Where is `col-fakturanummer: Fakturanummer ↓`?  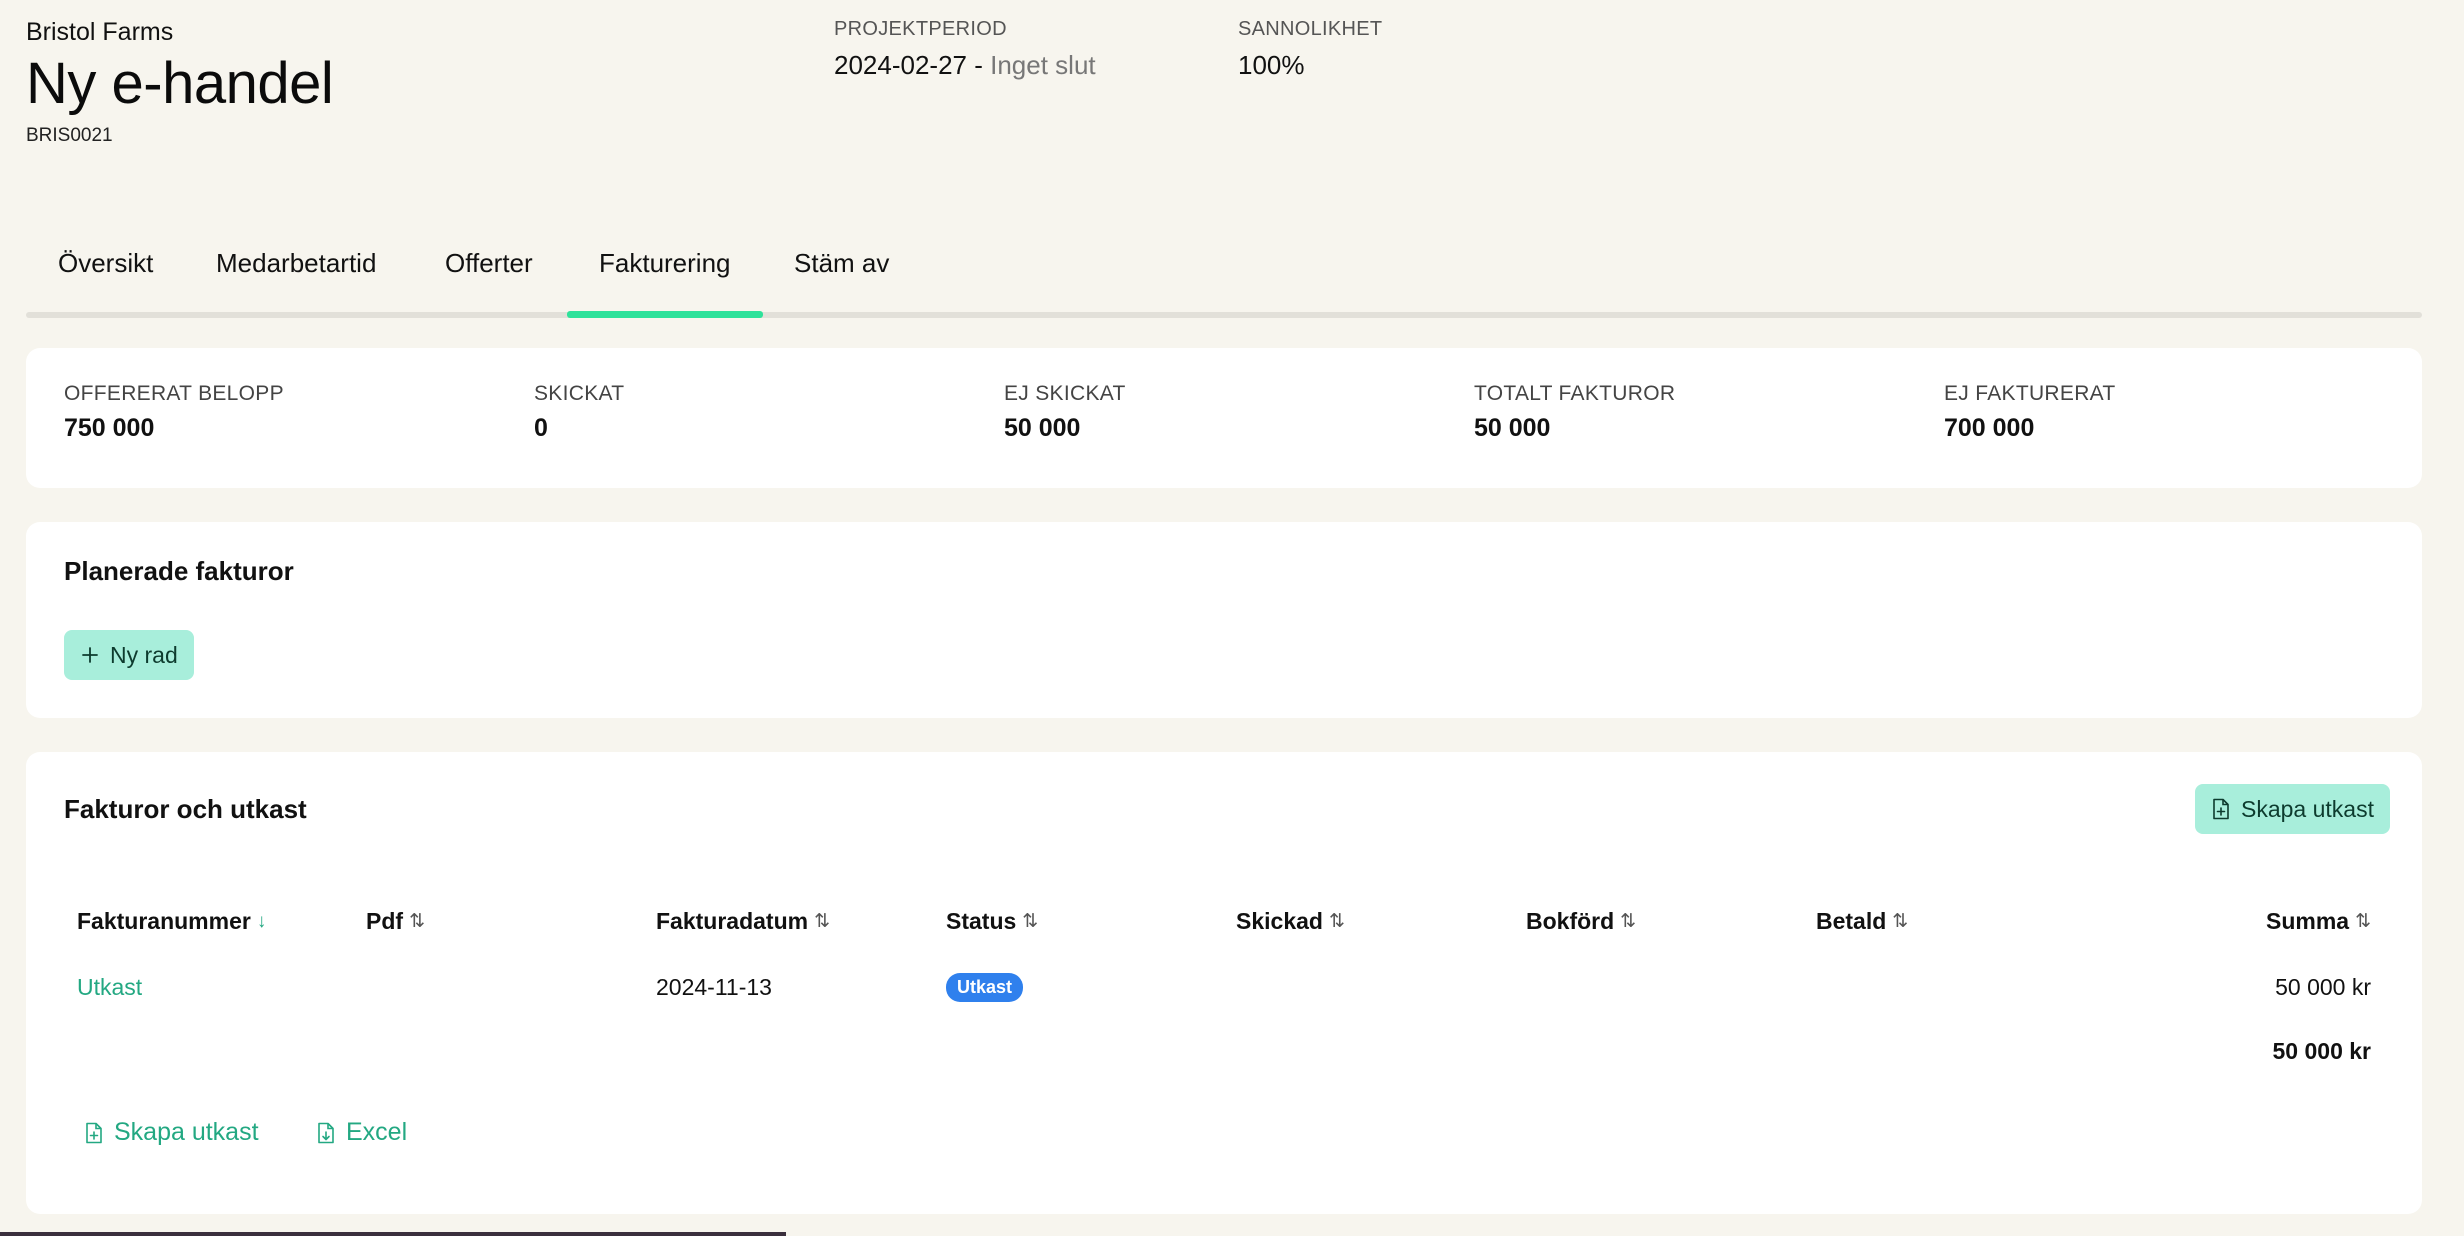 col-fakturanummer: Fakturanummer ↓ is located at coordinates (171, 921).